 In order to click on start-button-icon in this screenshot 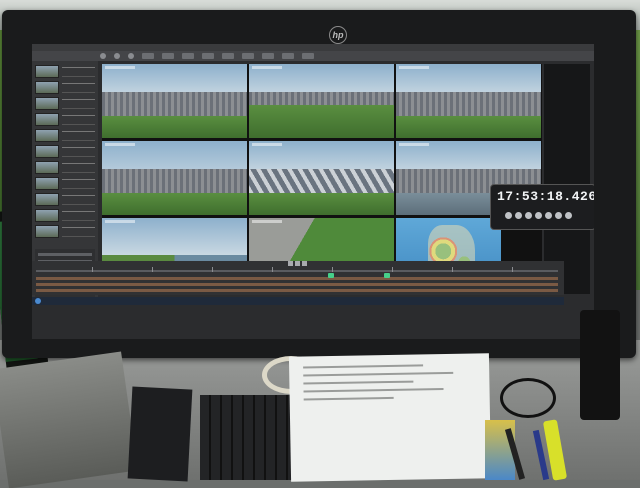, I will do `click(38, 301)`.